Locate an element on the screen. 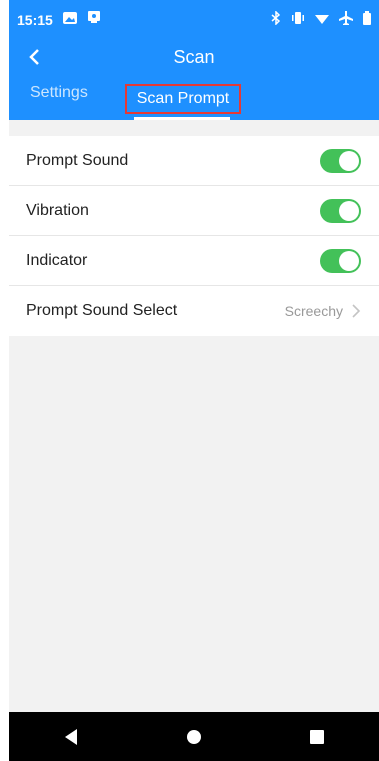  bluetooth-icon is located at coordinates (276, 19).